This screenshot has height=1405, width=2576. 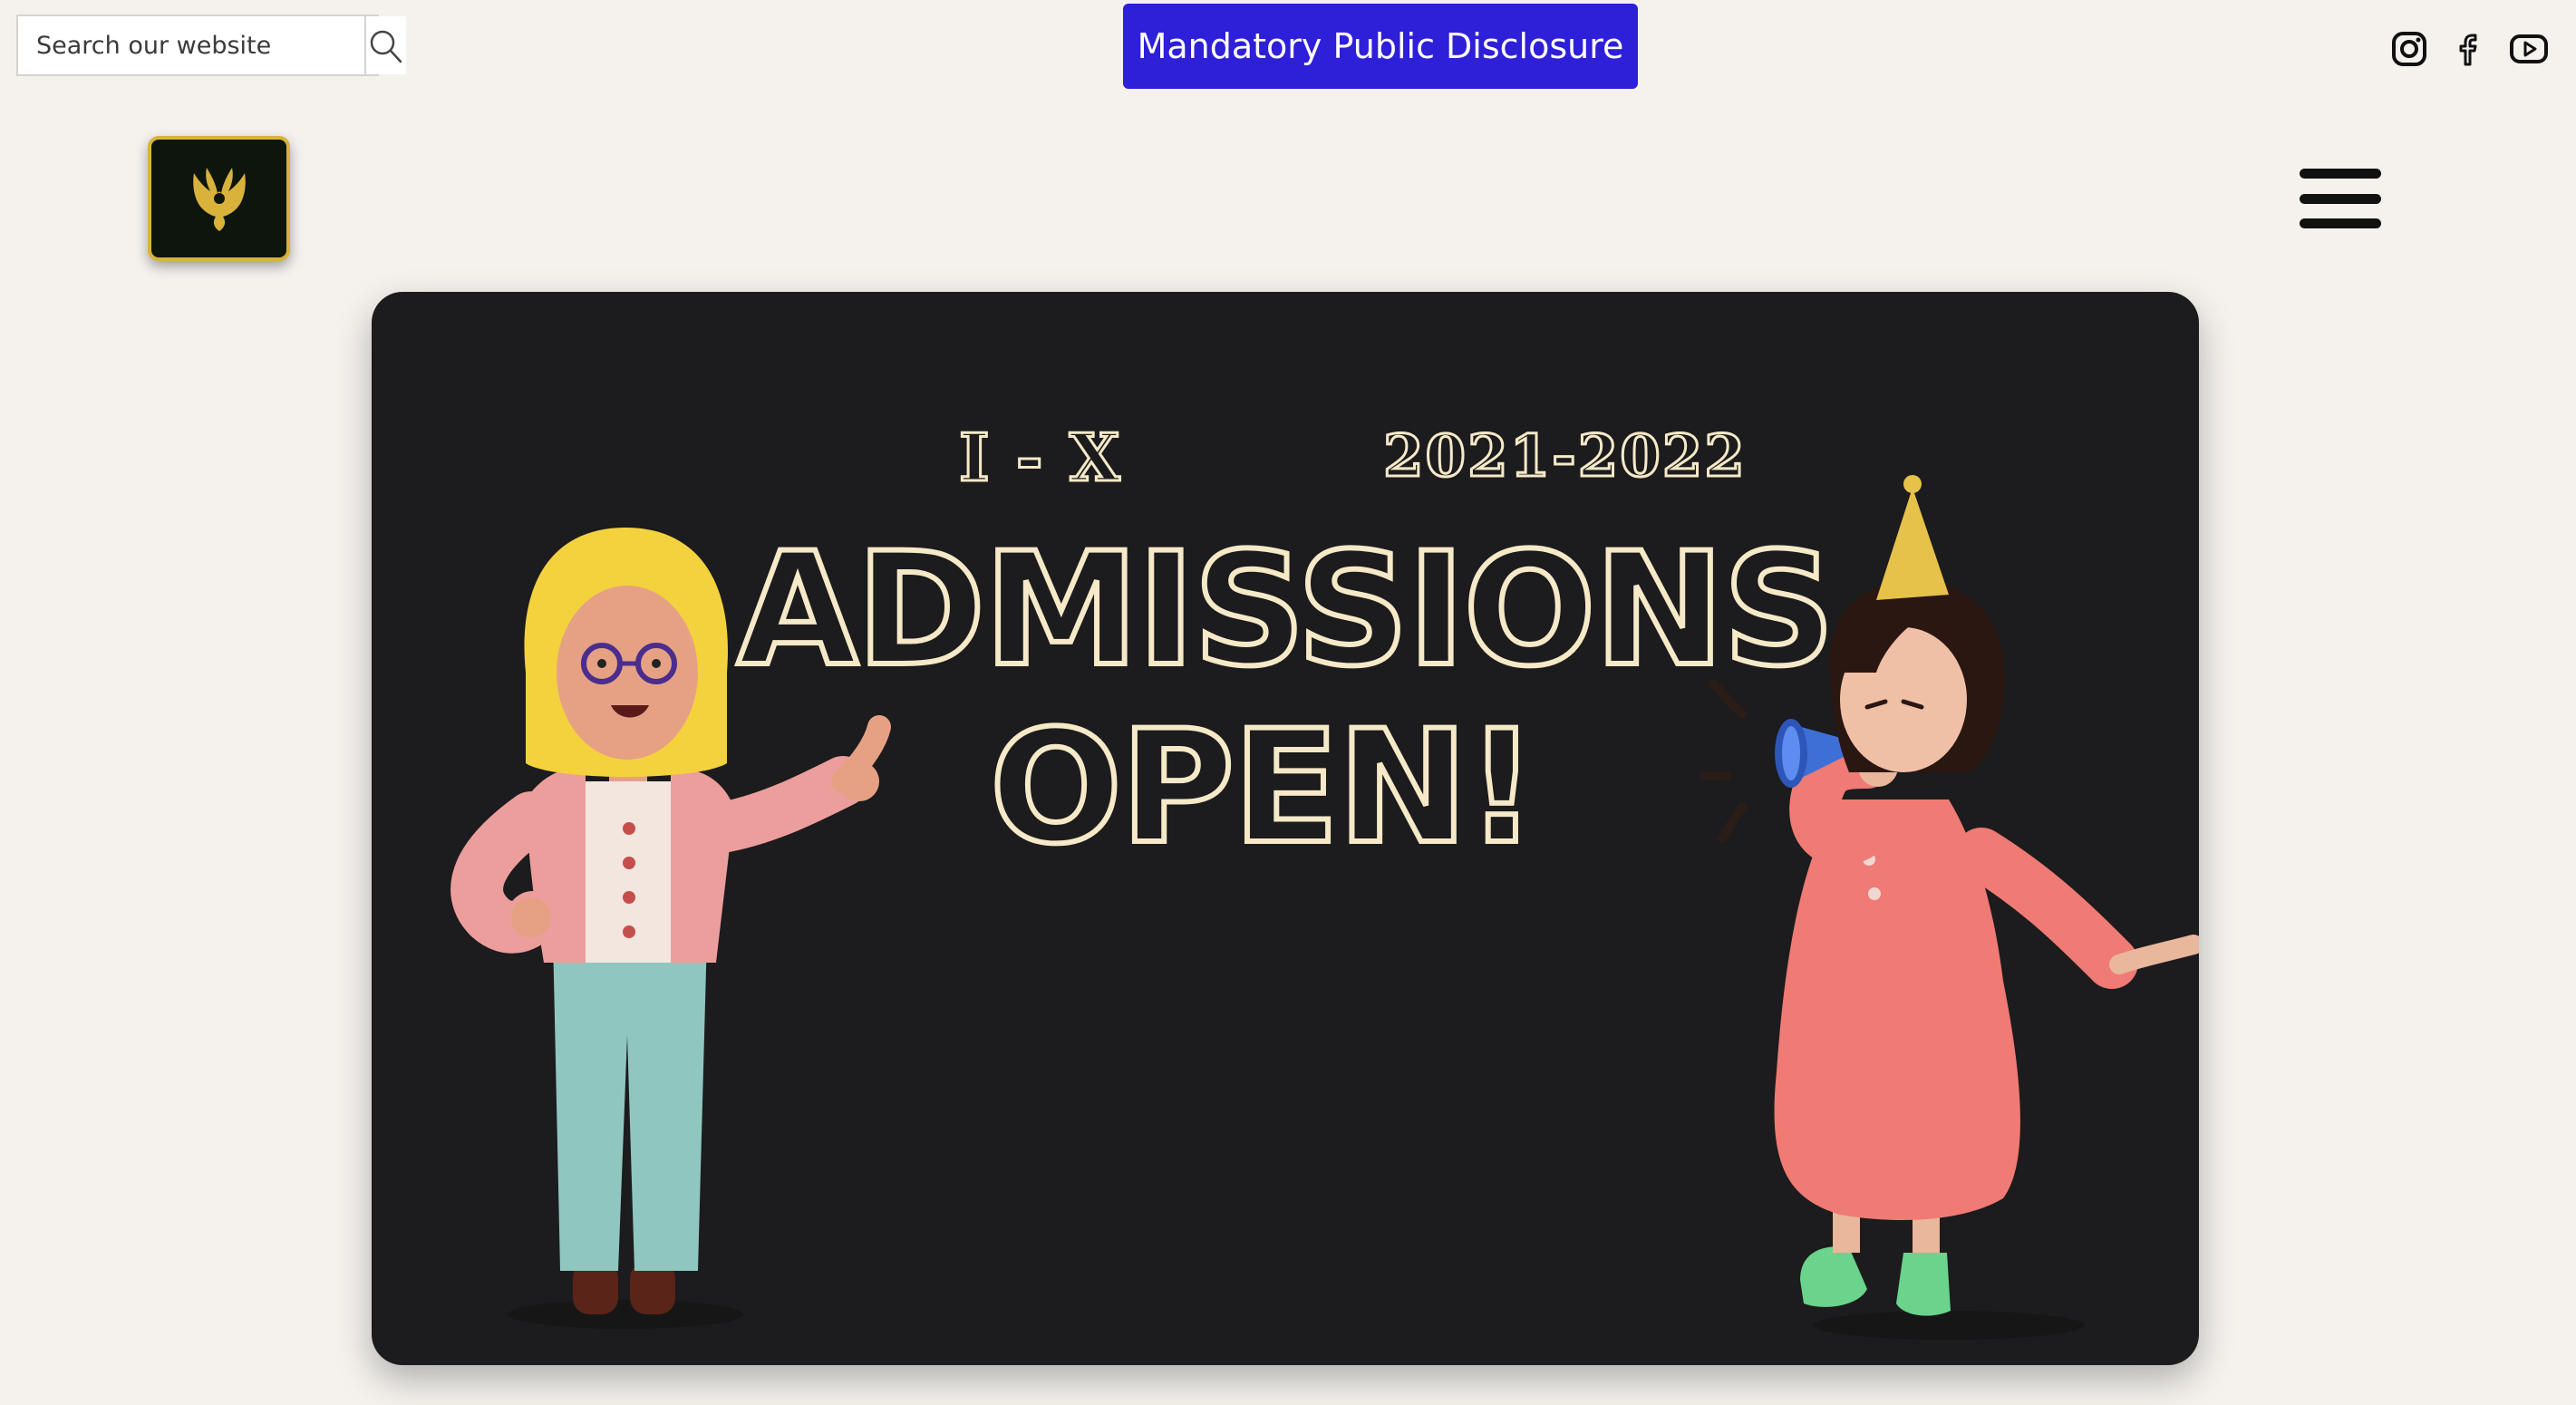 I want to click on grade-range: I - X, so click(x=1040, y=458).